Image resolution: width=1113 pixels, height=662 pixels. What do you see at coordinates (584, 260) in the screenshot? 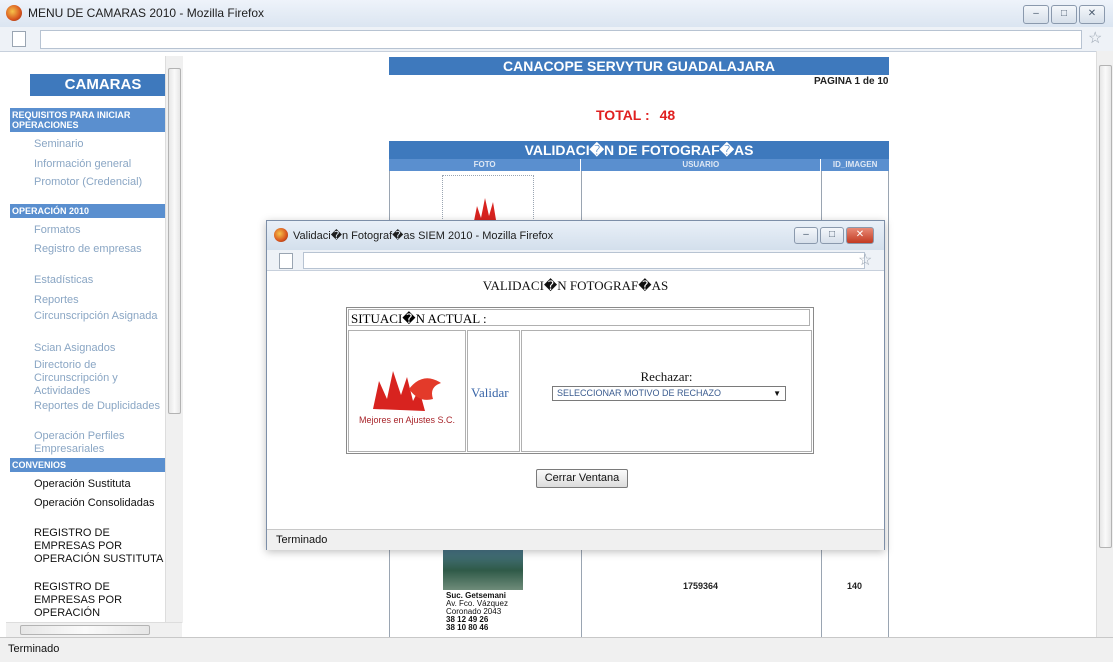
I see `popup-url-bar` at bounding box center [584, 260].